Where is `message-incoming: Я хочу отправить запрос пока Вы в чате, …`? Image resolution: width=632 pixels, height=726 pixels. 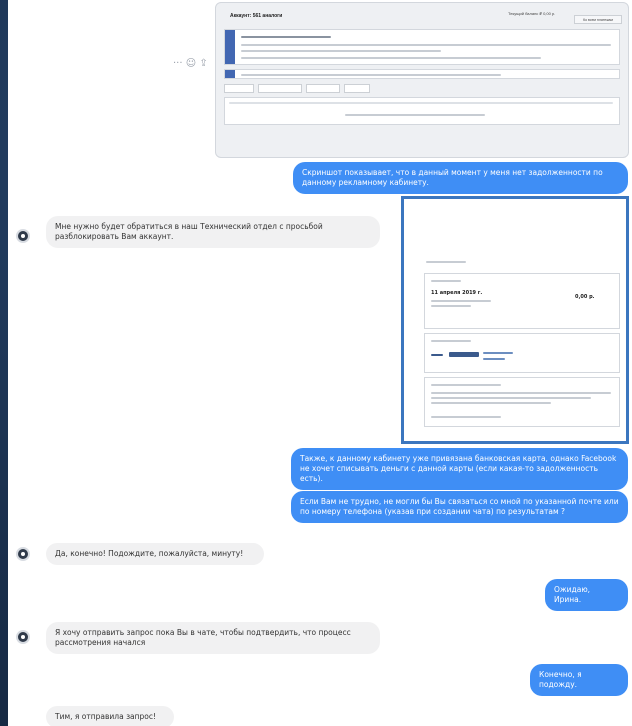 message-incoming: Я хочу отправить запрос пока Вы в чате, … is located at coordinates (213, 638).